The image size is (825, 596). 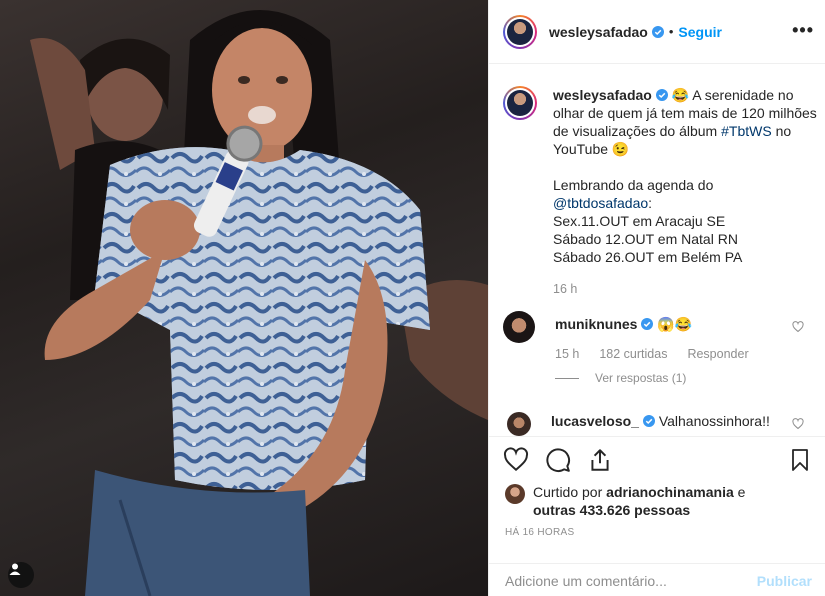 I want to click on author-username: wesleysafadao, so click(x=598, y=32).